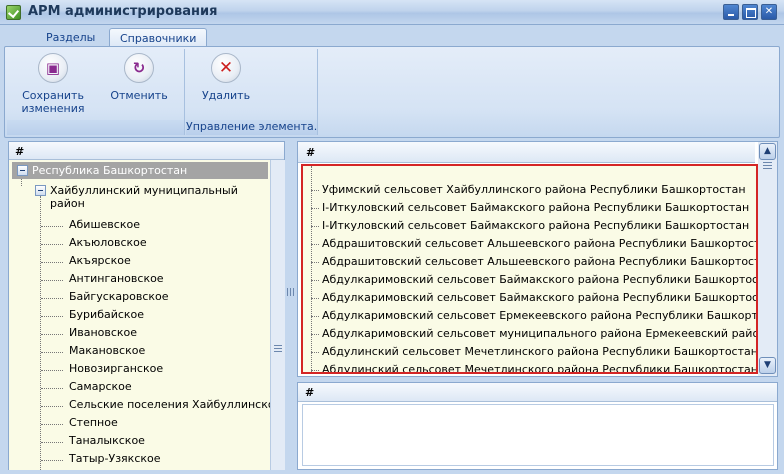 This screenshot has height=474, width=784. I want to click on tree-node-label: Хайбуллинский муниципальный район, so click(144, 197).